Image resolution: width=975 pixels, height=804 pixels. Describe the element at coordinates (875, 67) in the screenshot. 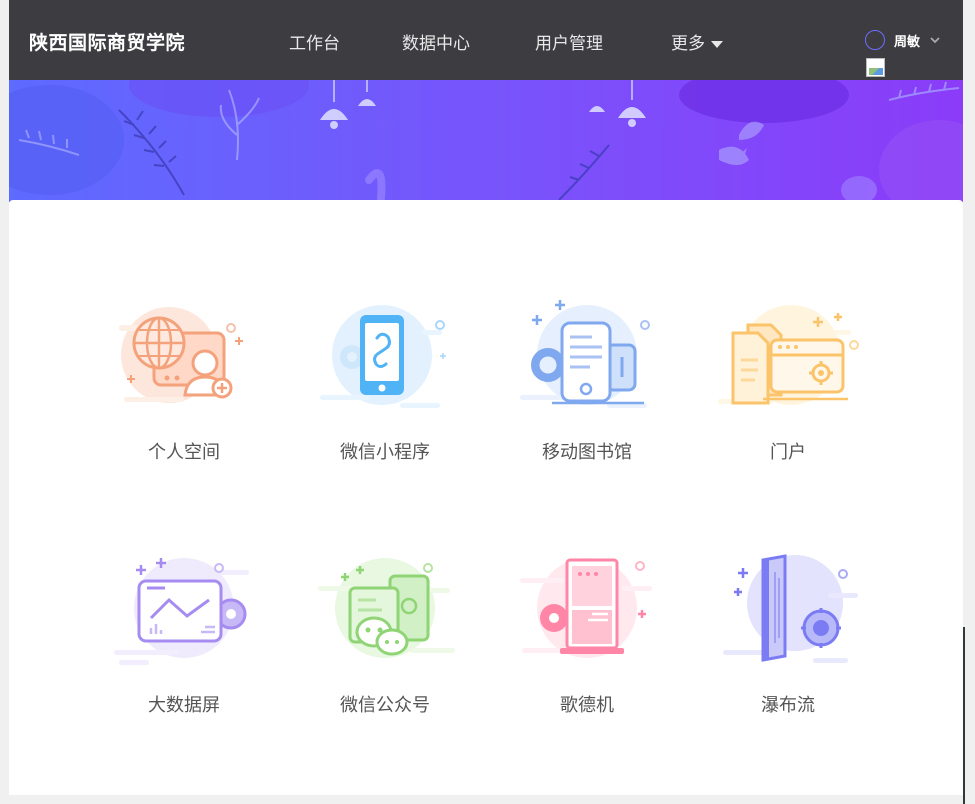

I see `broken-image-icon` at that location.